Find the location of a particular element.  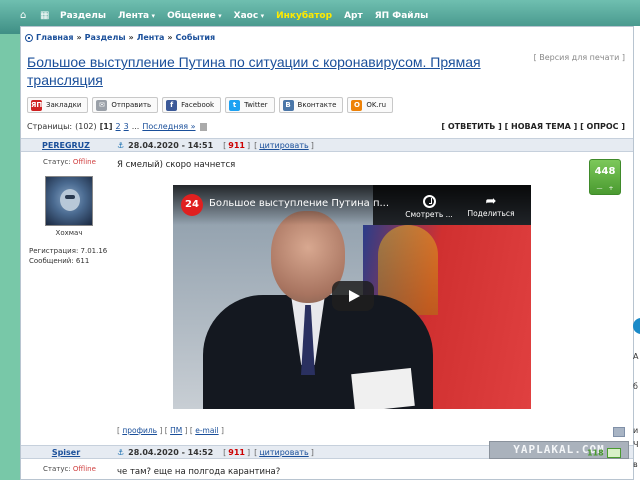

twitter-icon: t is located at coordinates (235, 105).